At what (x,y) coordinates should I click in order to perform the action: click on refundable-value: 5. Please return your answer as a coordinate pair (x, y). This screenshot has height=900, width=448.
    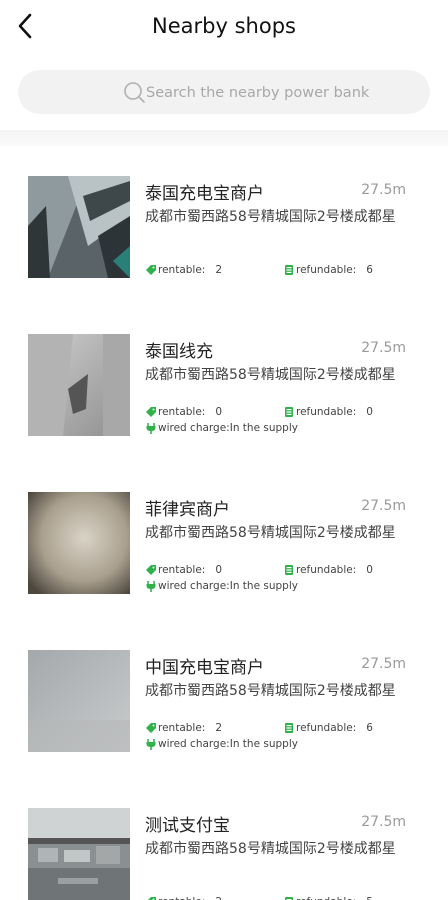
    Looking at the image, I should click on (369, 898).